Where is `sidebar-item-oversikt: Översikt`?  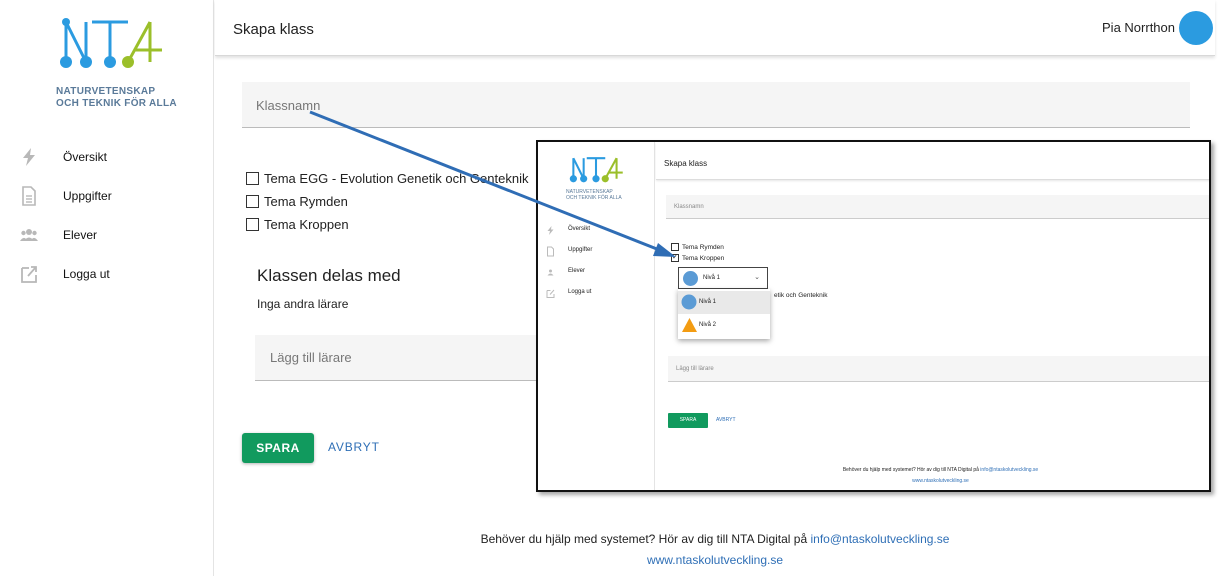 sidebar-item-oversikt: Översikt is located at coordinates (107, 156).